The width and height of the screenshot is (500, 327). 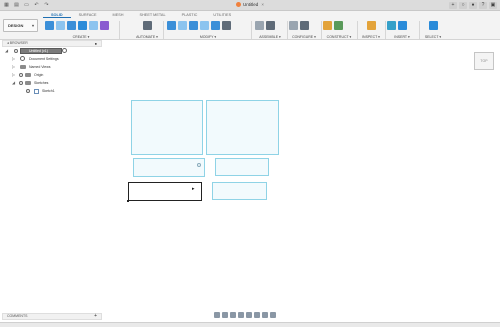 What do you see at coordinates (96, 43) in the screenshot?
I see `pin-icon: ●` at bounding box center [96, 43].